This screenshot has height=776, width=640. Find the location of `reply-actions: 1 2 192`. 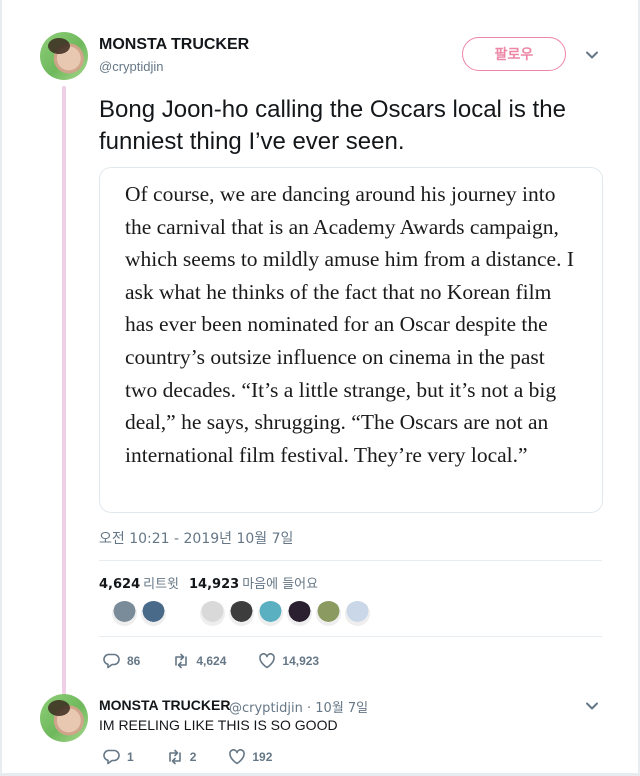

reply-actions: 1 2 192 is located at coordinates (203, 757).